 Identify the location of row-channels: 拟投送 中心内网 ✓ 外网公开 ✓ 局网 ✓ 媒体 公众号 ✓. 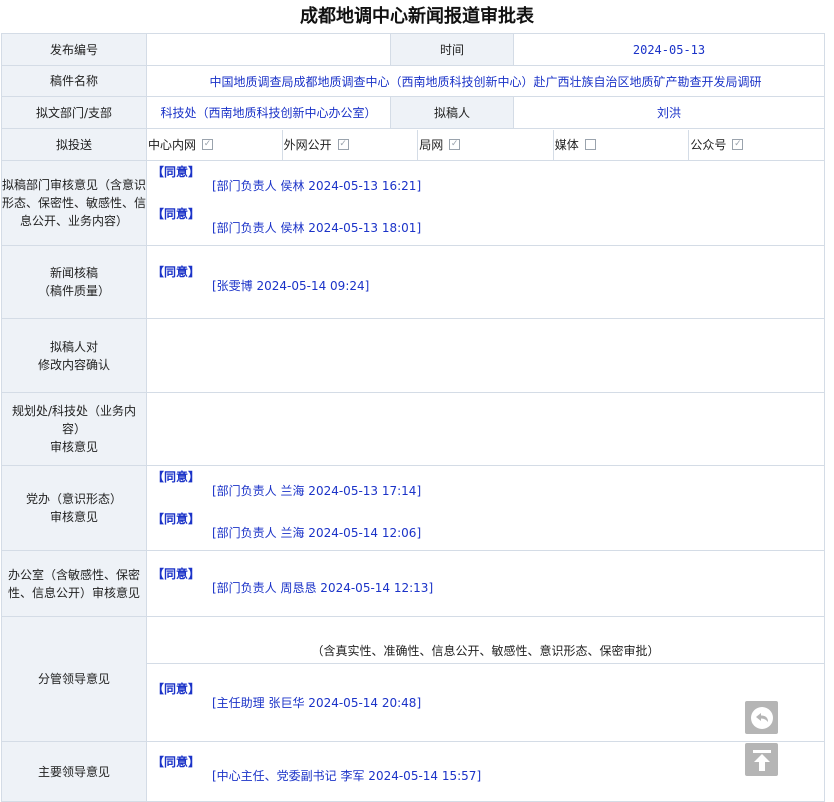
(413, 144).